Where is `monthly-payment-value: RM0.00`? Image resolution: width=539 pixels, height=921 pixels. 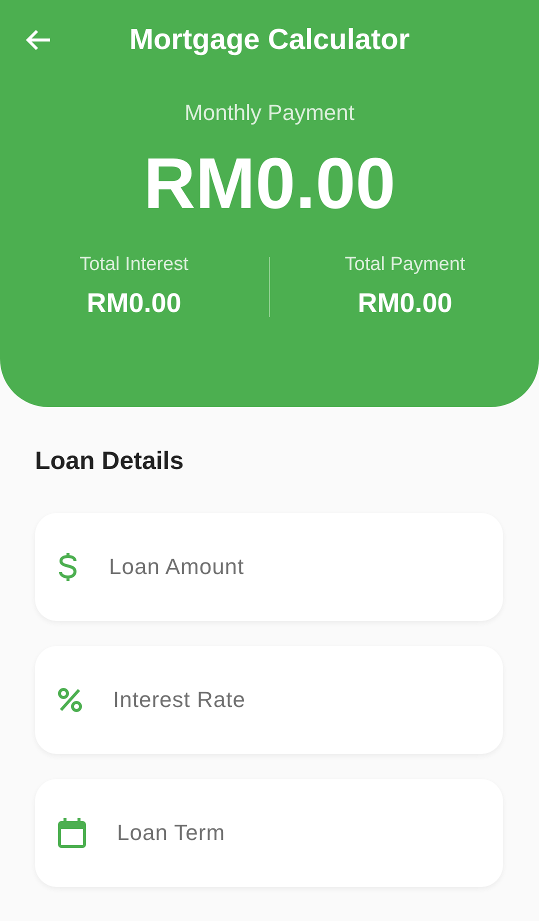
monthly-payment-value: RM0.00 is located at coordinates (269, 184).